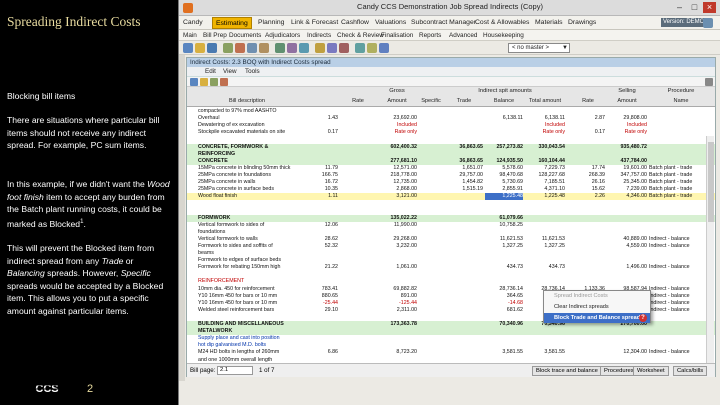  What do you see at coordinates (451, 111) in the screenshot?
I see `table-row: compacted to 97% mod AASHTO` at bounding box center [451, 111].